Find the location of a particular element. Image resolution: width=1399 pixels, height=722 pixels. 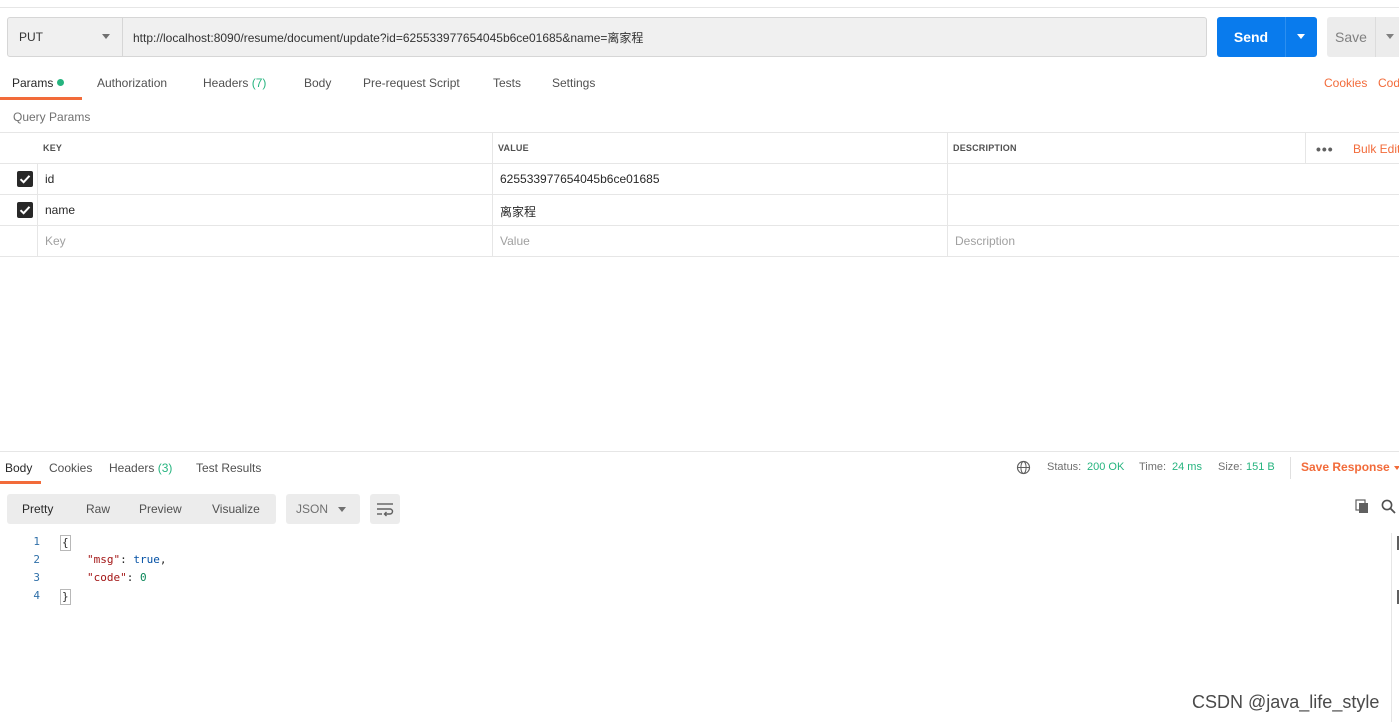

tab-settings: Settings is located at coordinates (573, 83).